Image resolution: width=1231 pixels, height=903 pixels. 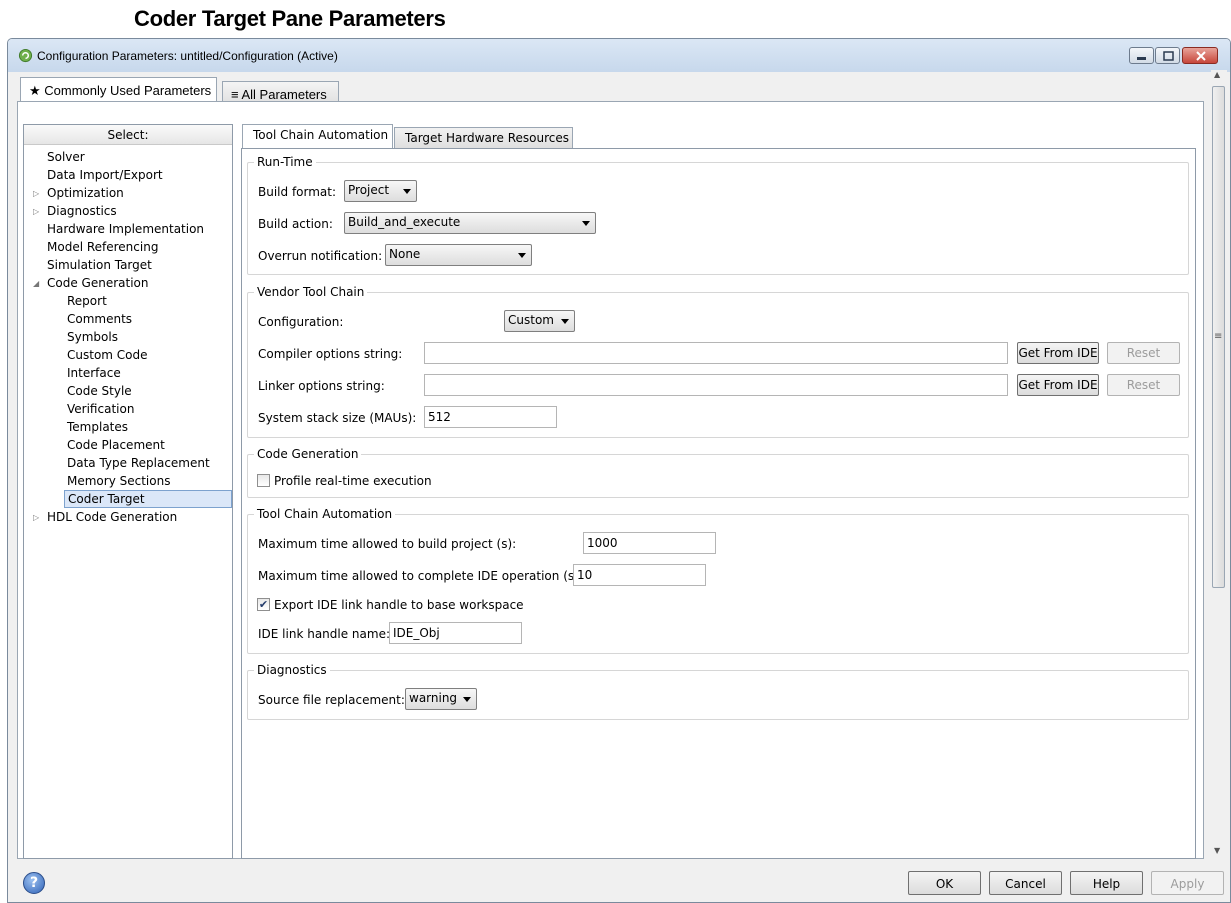 What do you see at coordinates (35, 90) in the screenshot?
I see `star-icon: ★` at bounding box center [35, 90].